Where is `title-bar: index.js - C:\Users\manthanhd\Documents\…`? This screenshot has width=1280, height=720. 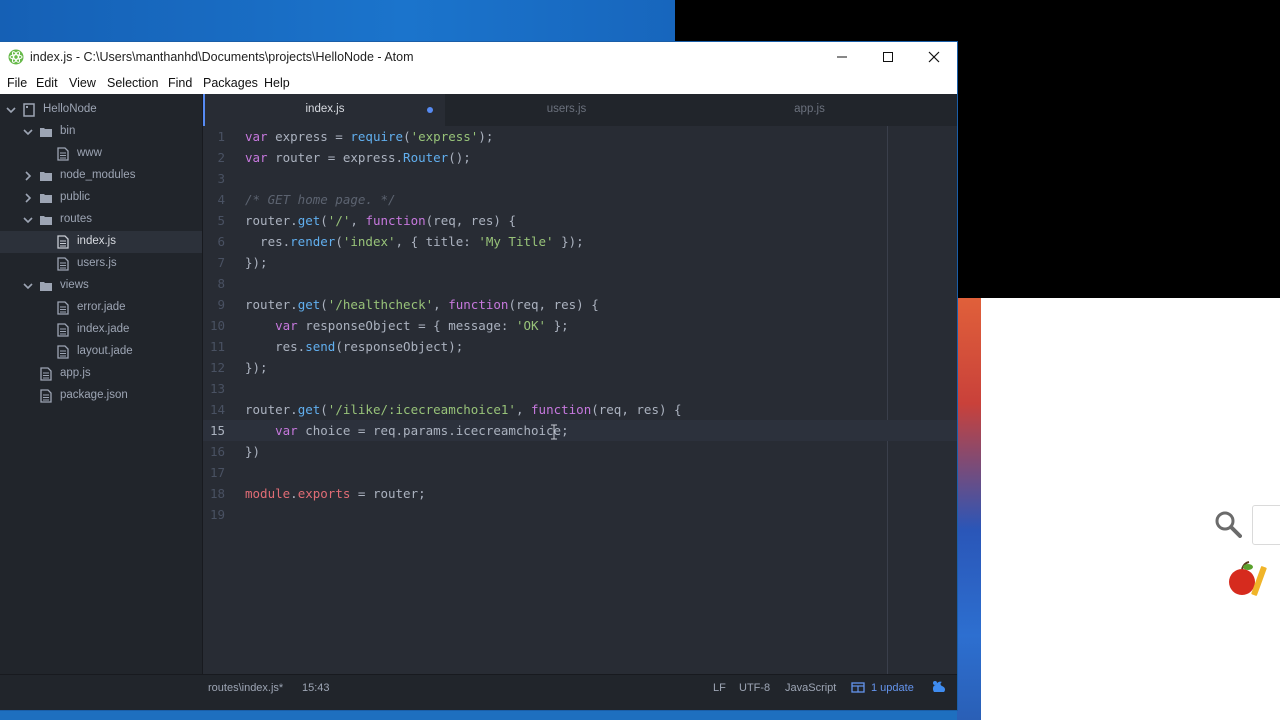 title-bar: index.js - C:\Users\manthanhd\Documents\… is located at coordinates (478, 57).